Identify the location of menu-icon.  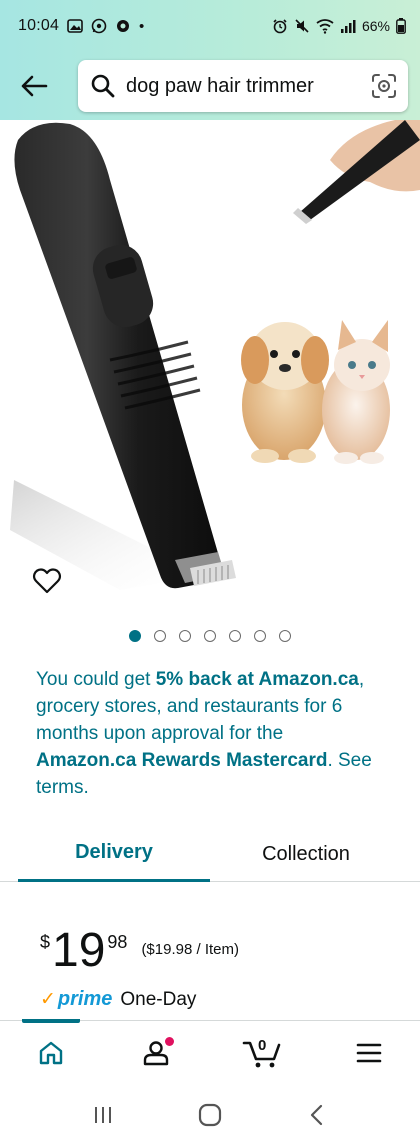
(369, 1053).